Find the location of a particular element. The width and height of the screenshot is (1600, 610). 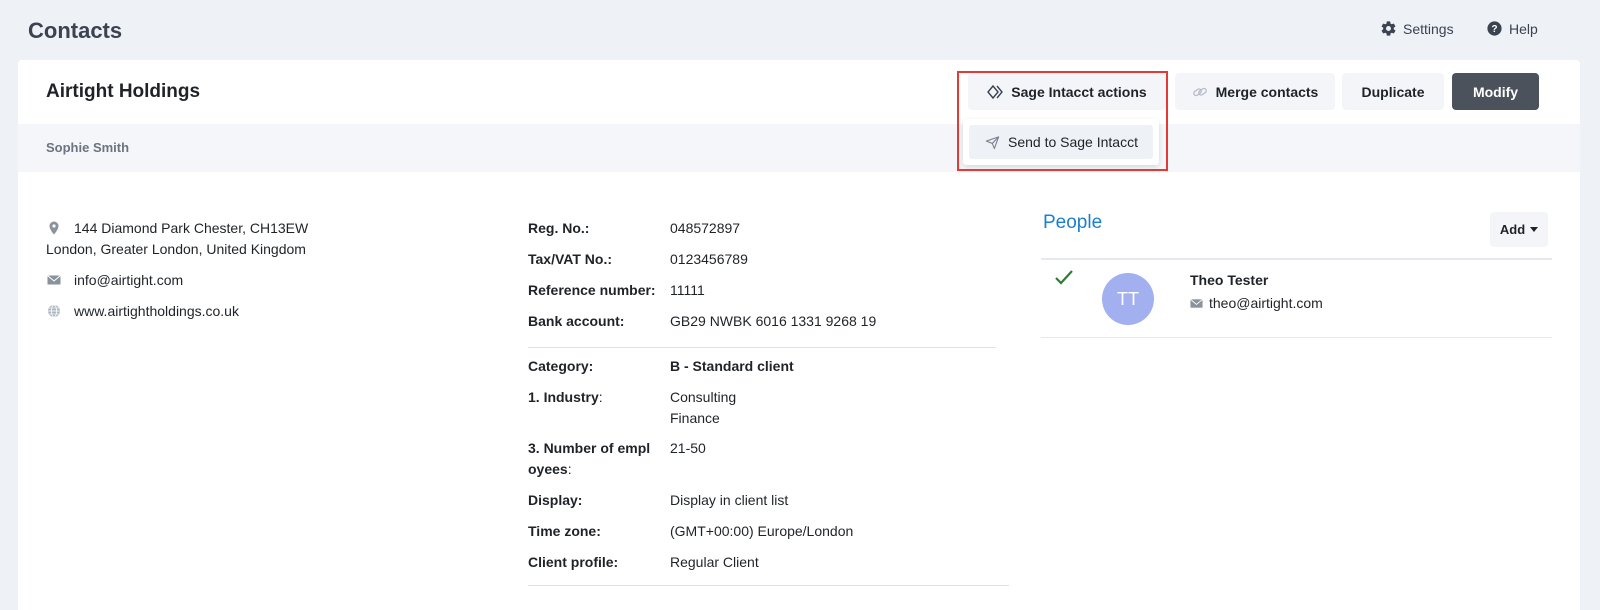

help-icon: ? is located at coordinates (1494, 28).